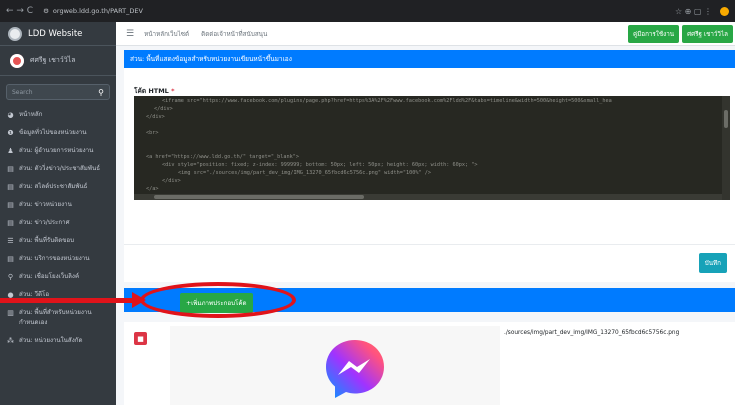  Describe the element at coordinates (173, 91) in the screenshot. I see `required-mark: *` at that location.